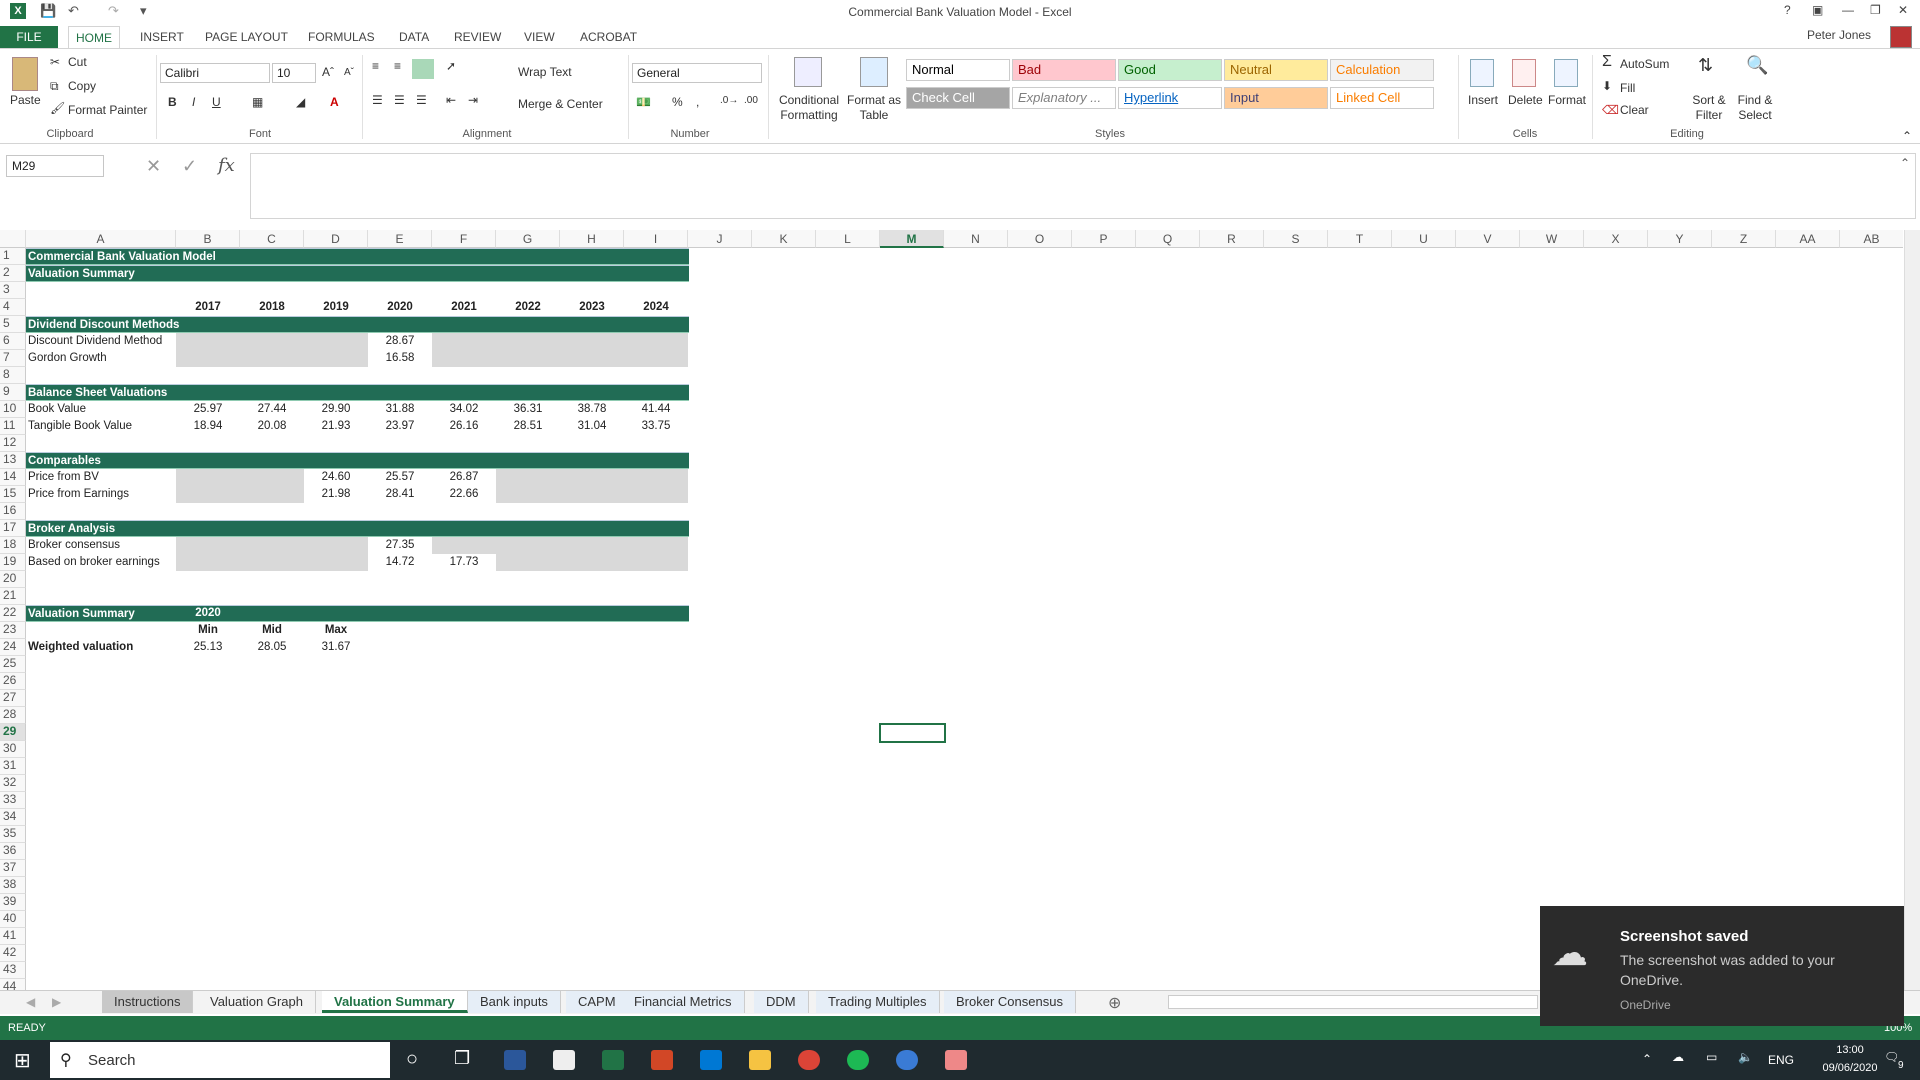 This screenshot has width=1920, height=1080. What do you see at coordinates (336, 477) in the screenshot?
I see `comp-value: 24.60` at bounding box center [336, 477].